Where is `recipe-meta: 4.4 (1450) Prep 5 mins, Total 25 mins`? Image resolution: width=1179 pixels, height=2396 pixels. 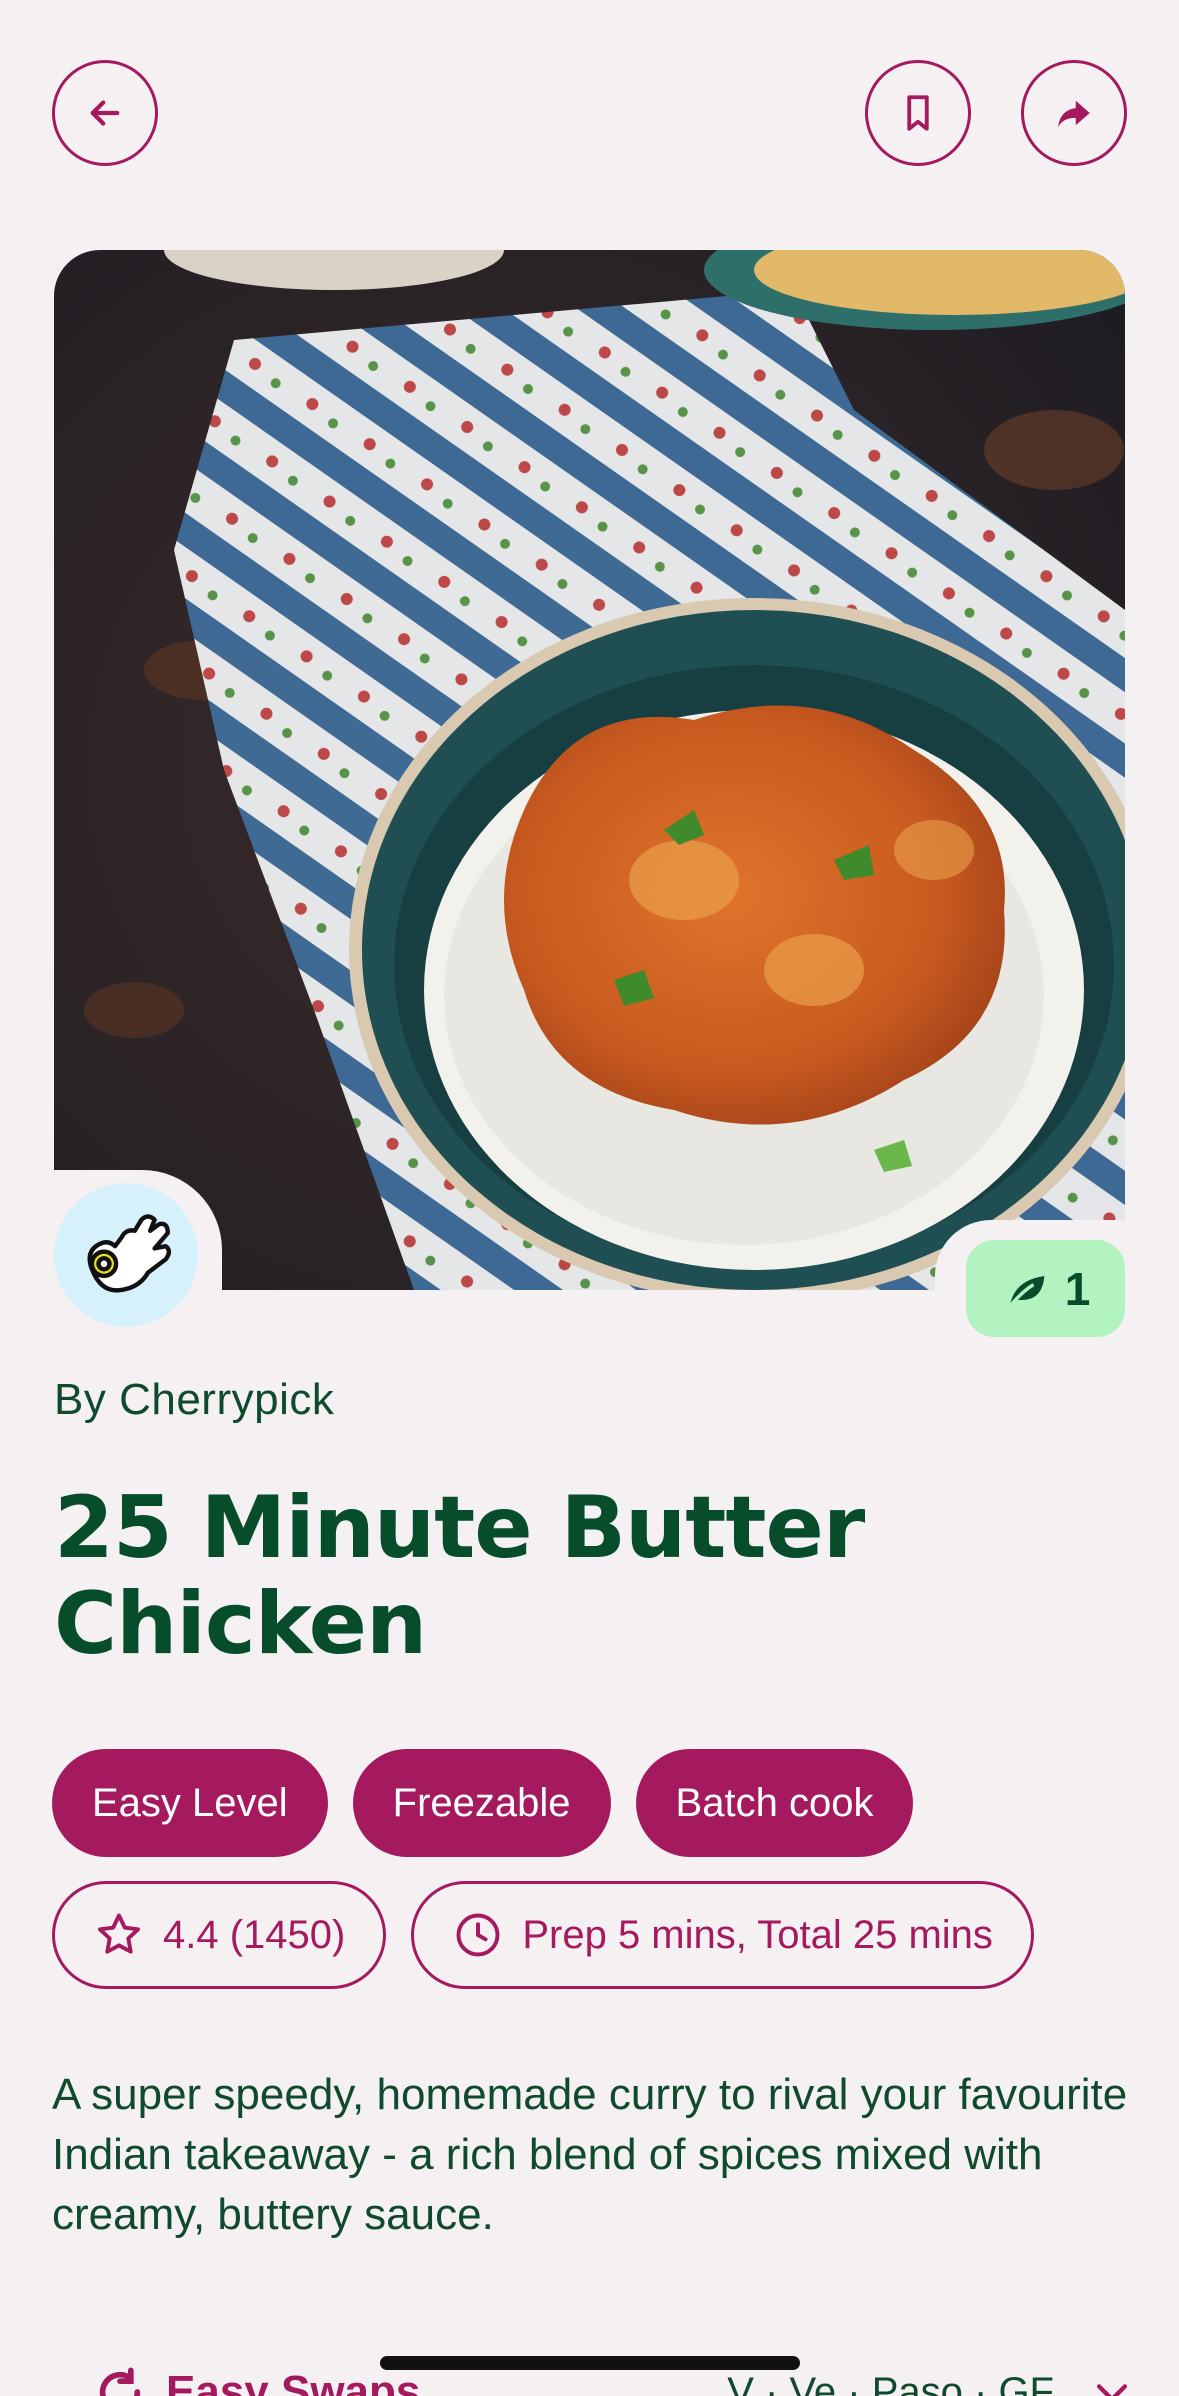 recipe-meta: 4.4 (1450) Prep 5 mins, Total 25 mins is located at coordinates (543, 1935).